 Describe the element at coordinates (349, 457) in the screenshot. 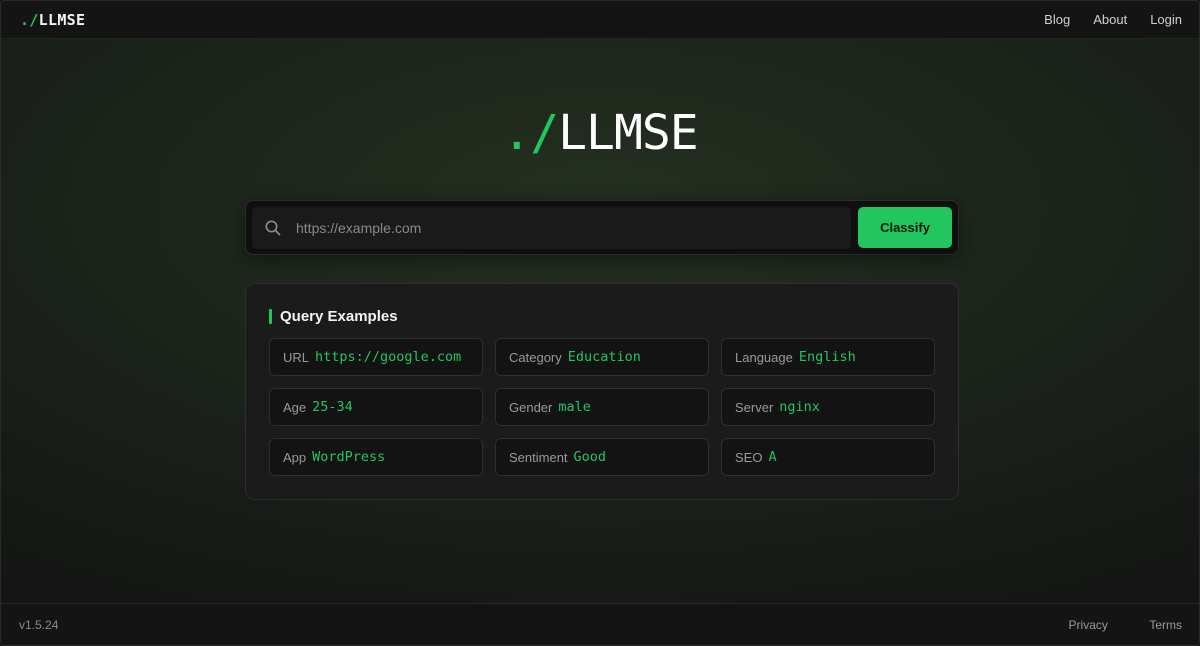

I see `example-value: WordPress` at that location.